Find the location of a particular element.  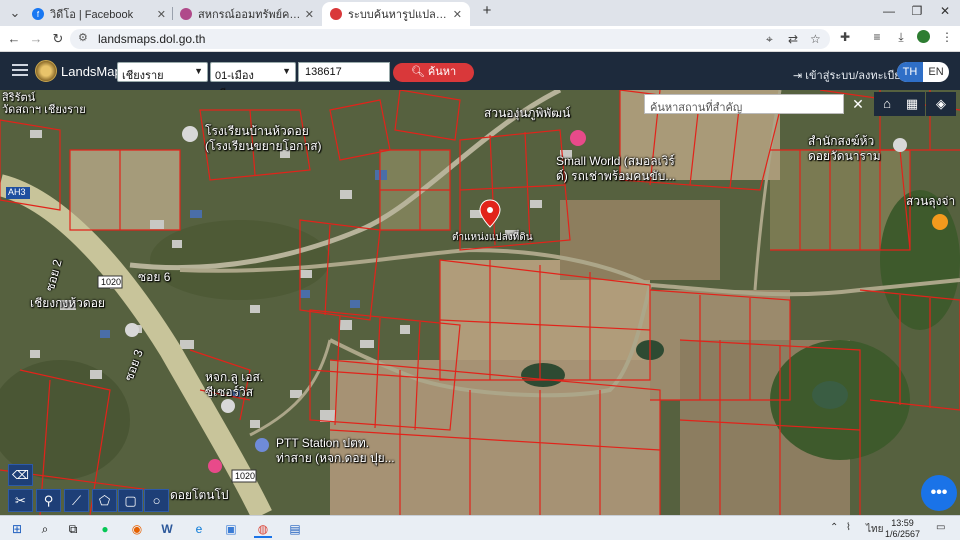

tab-facebook: f วิดีโอ | Facebook ✕ is located at coordinates (99, 14).